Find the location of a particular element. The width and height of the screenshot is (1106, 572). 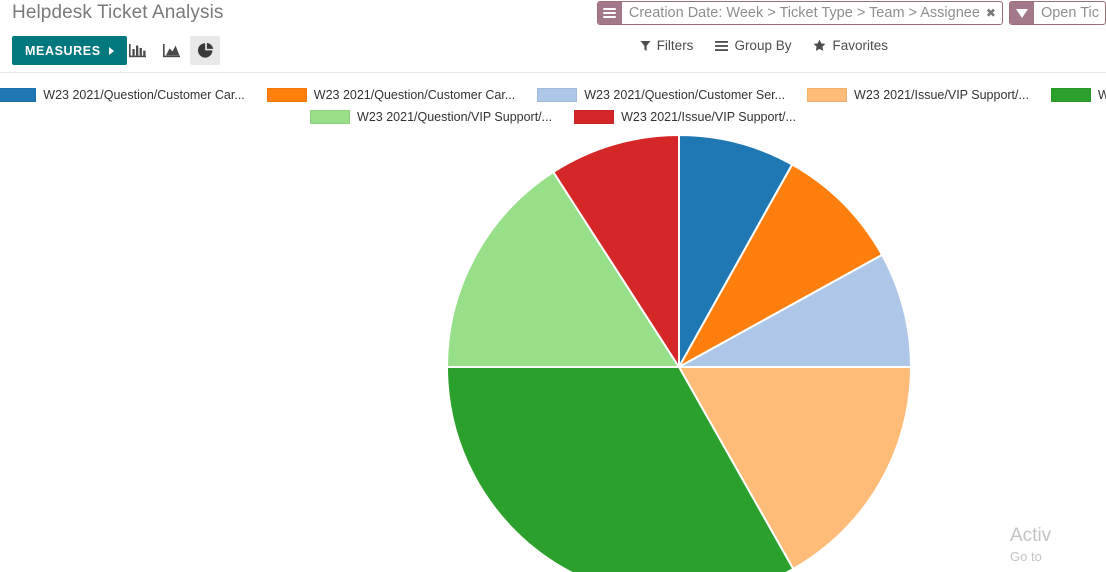

facet-filter: Open Tic is located at coordinates (1057, 13).